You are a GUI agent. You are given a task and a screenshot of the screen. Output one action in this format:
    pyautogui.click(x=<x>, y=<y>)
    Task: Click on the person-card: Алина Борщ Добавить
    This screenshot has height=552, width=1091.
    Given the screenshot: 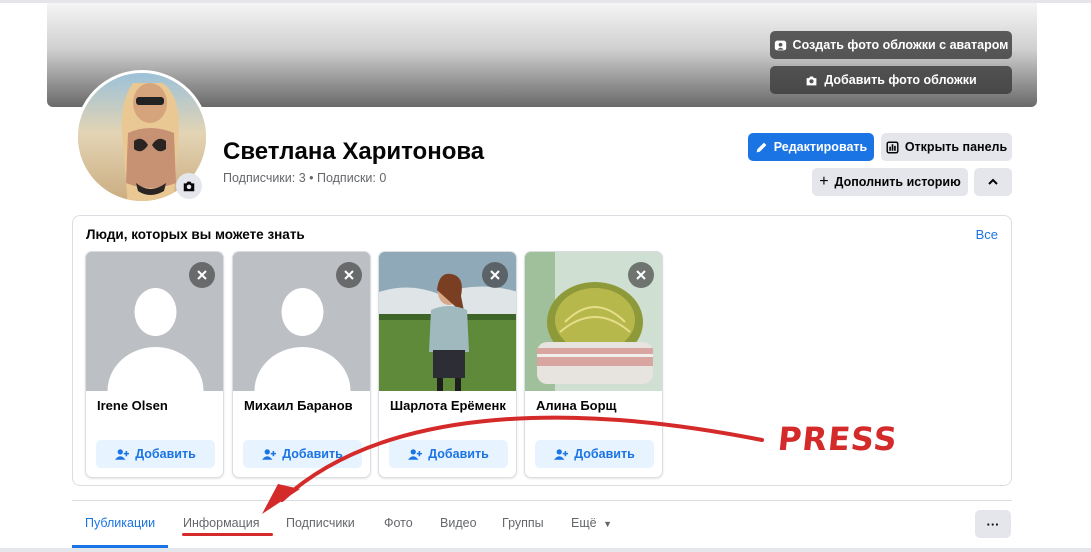 What is the action you would take?
    pyautogui.click(x=593, y=364)
    